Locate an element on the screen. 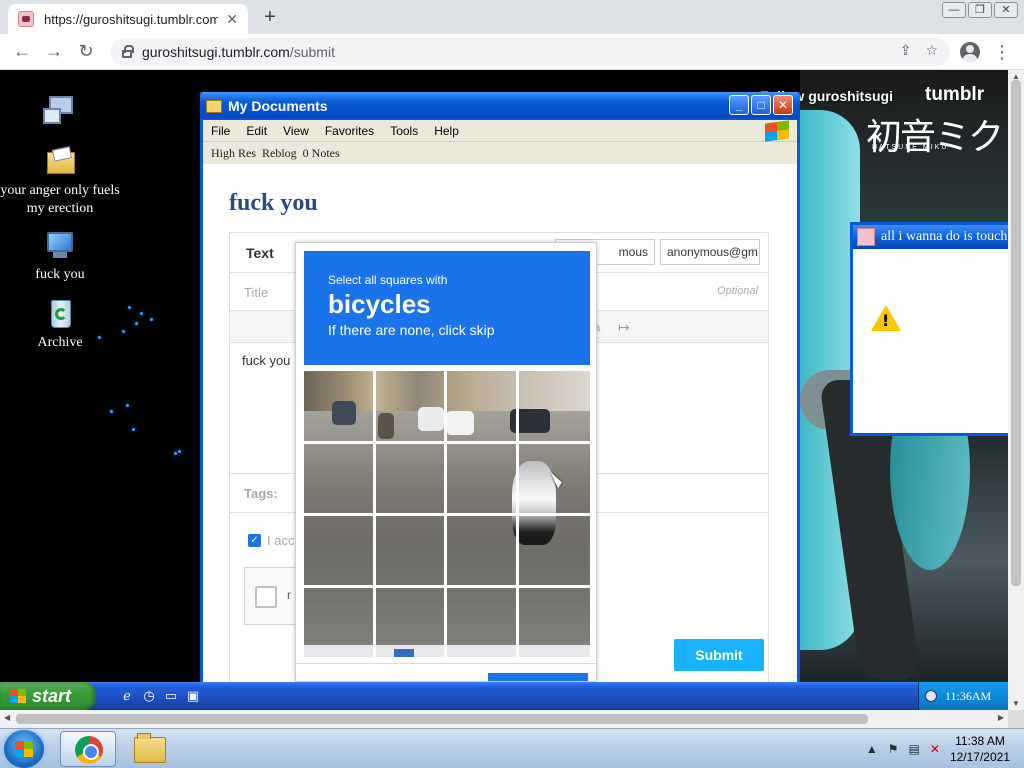  my-computer-icon is located at coordinates (60, 110).